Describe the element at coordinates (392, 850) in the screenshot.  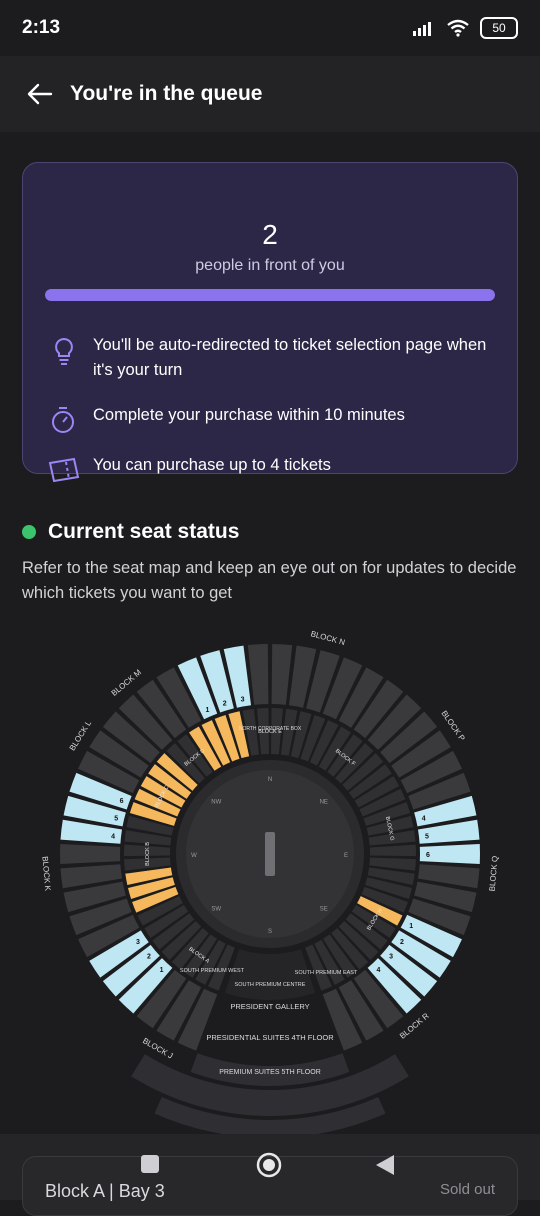
I see `inner-bay` at that location.